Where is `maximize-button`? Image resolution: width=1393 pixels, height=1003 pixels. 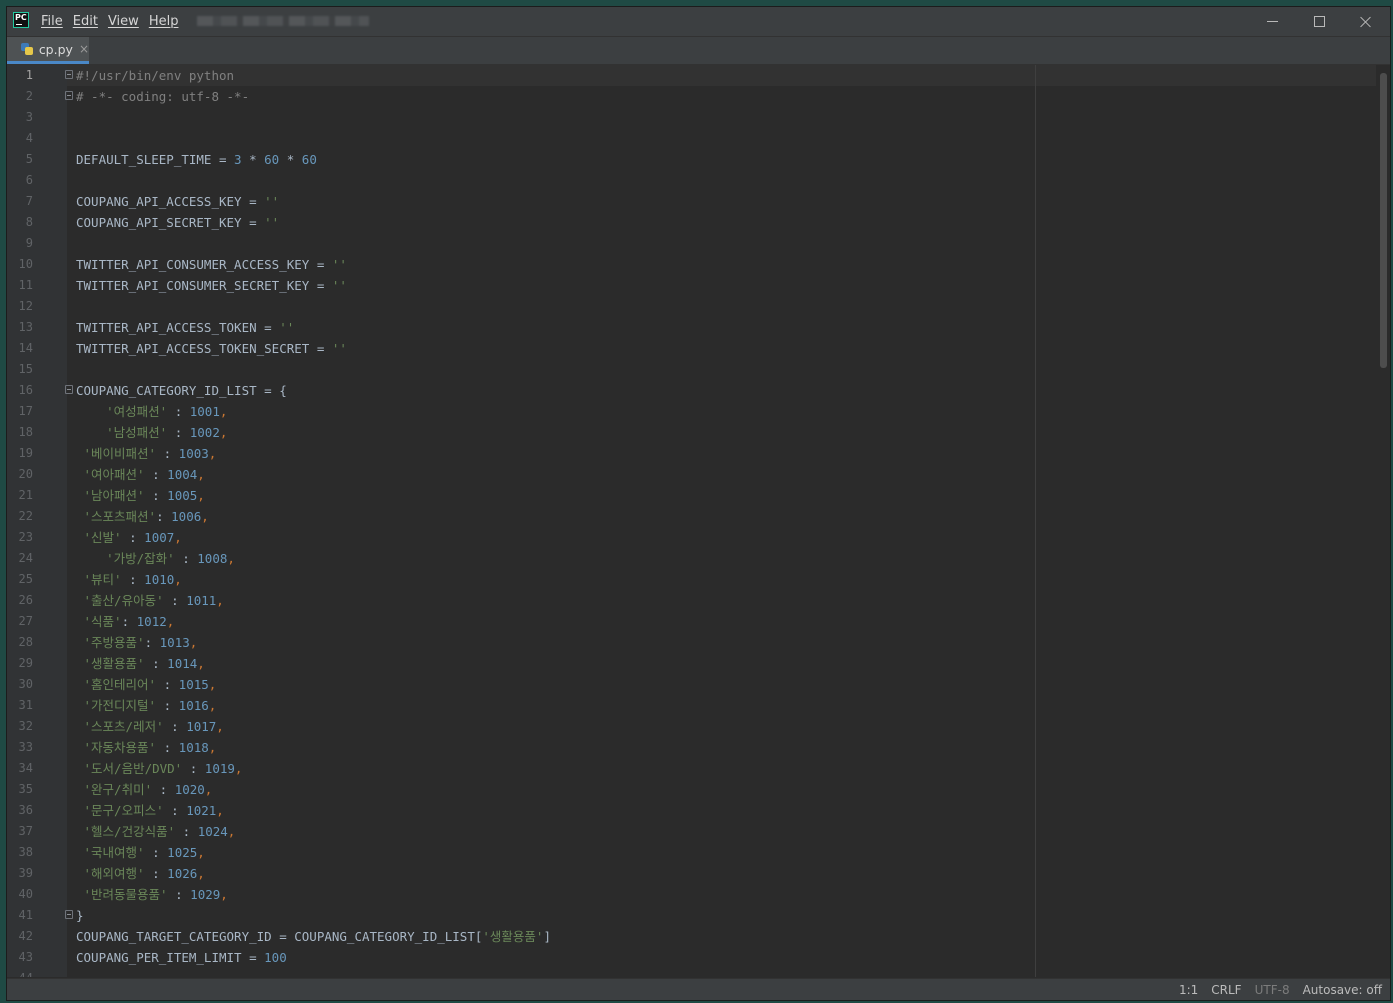
maximize-button is located at coordinates (1319, 21).